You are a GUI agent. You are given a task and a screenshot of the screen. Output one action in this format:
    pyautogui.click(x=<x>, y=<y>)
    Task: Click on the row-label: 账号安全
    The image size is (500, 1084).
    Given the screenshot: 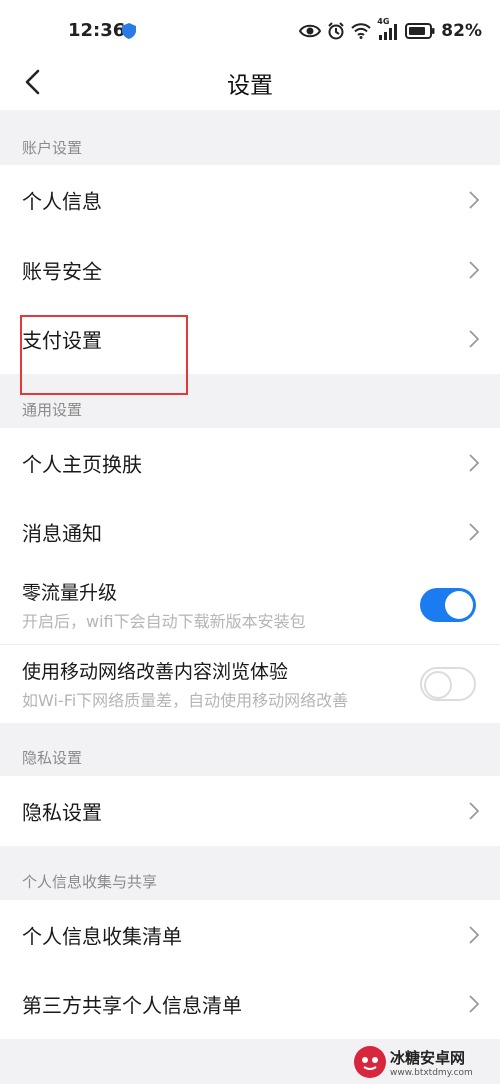 What is the action you would take?
    pyautogui.click(x=62, y=271)
    